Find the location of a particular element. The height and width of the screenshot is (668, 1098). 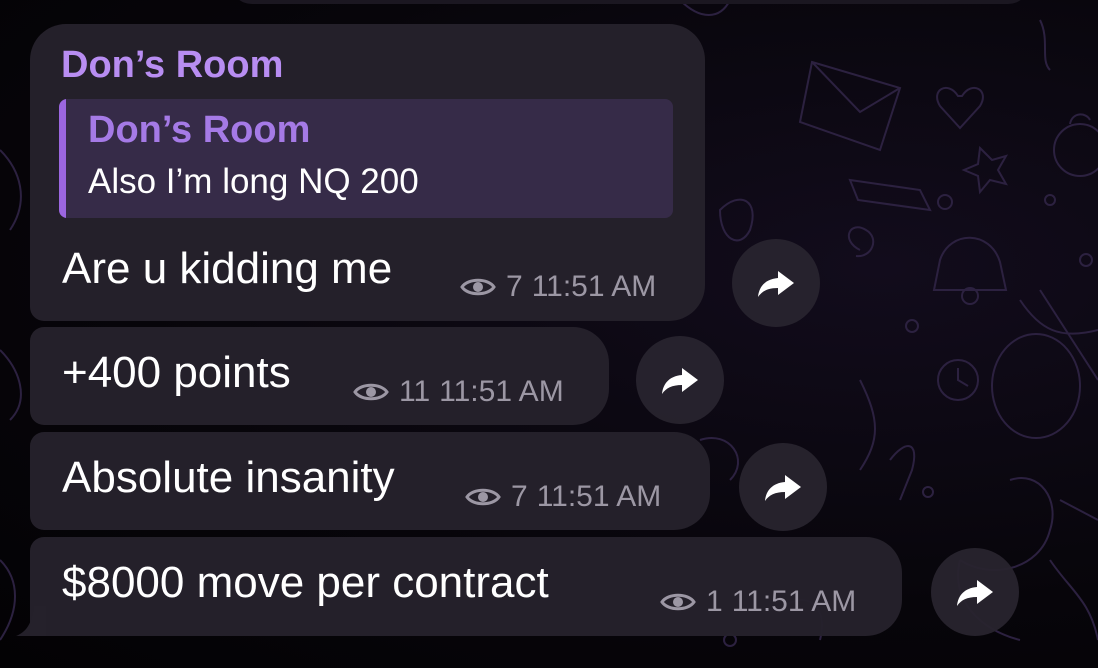

message-text: Are u kidding me is located at coordinates (227, 268).